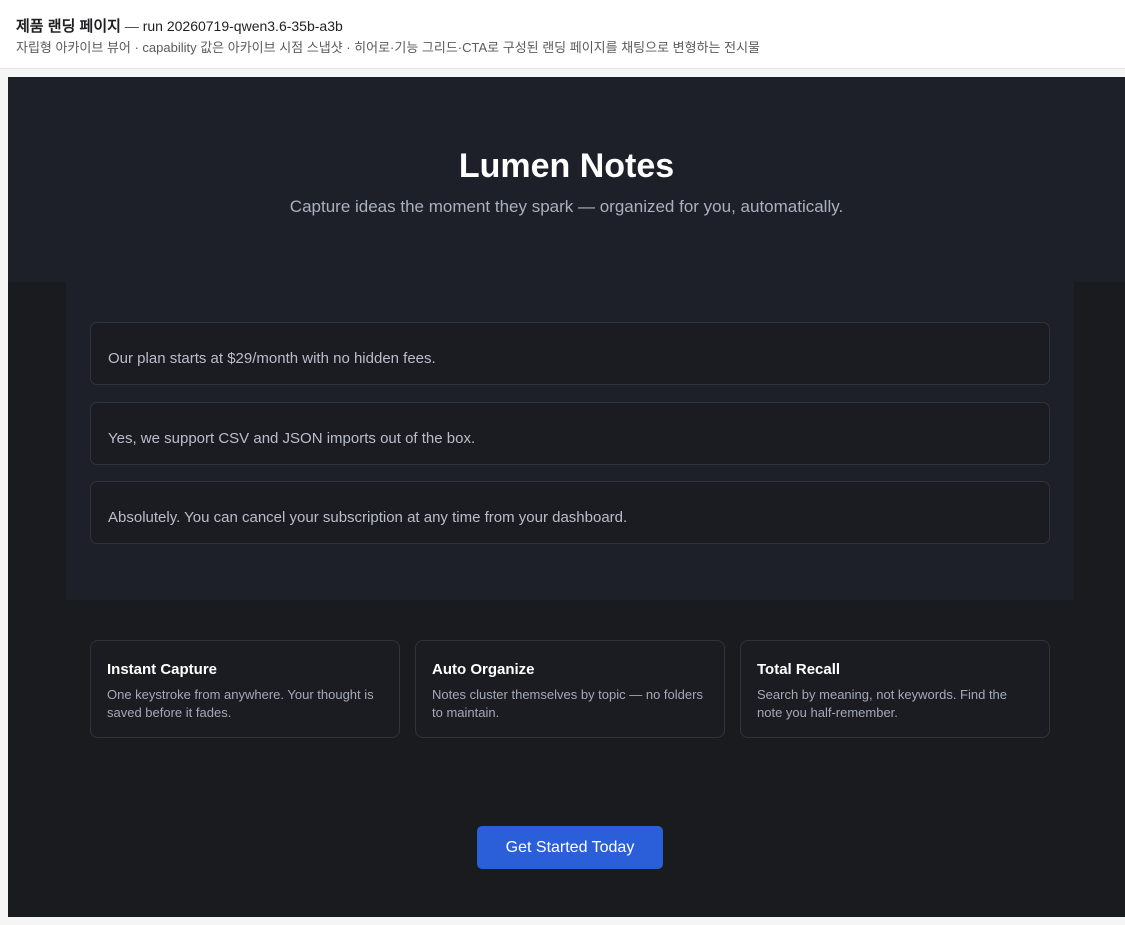  I want to click on feature-title: Total Recall, so click(799, 669).